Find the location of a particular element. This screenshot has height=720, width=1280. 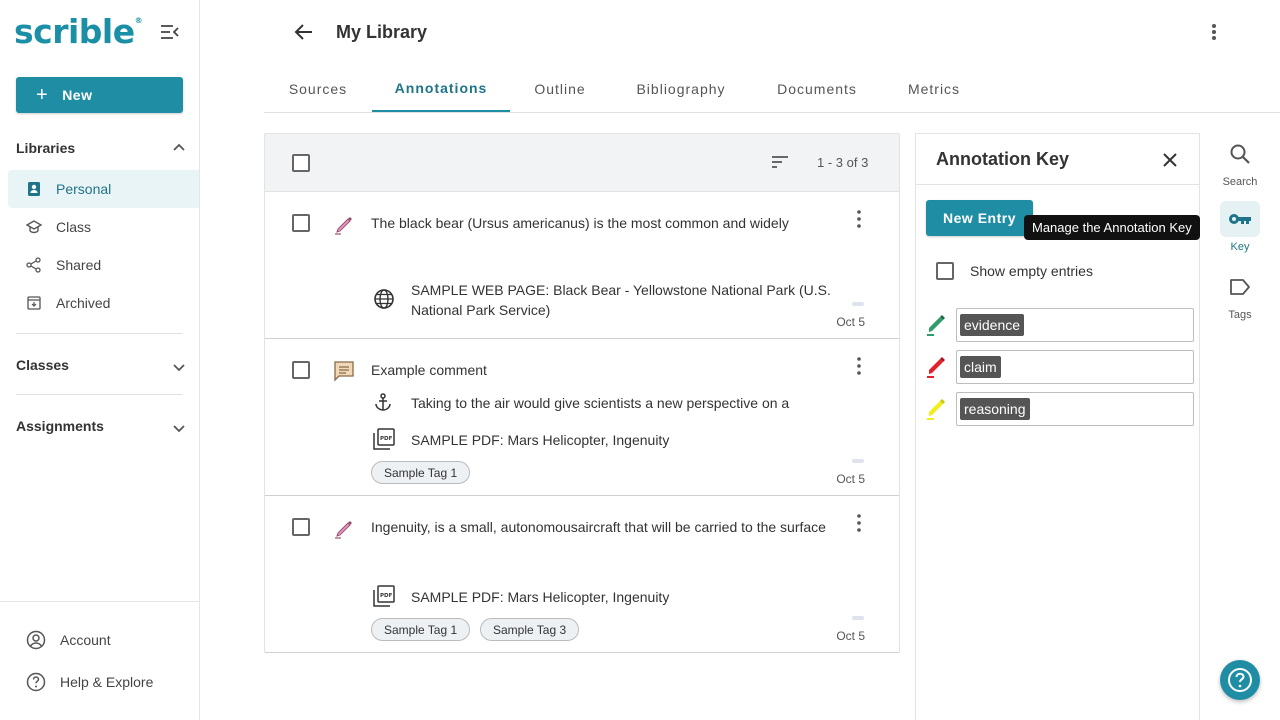

key-tooltip: Manage the Annotation Key is located at coordinates (1112, 227).